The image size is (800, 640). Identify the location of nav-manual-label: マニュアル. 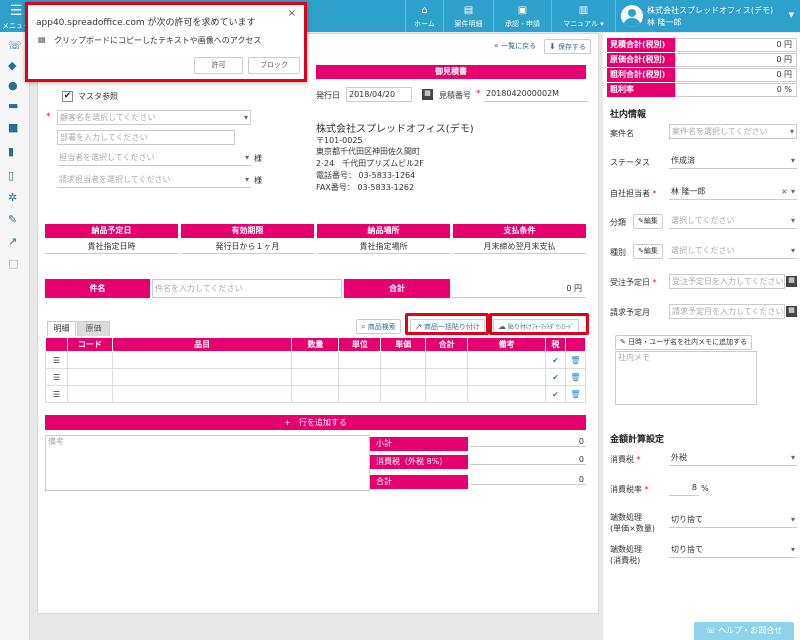
(581, 24).